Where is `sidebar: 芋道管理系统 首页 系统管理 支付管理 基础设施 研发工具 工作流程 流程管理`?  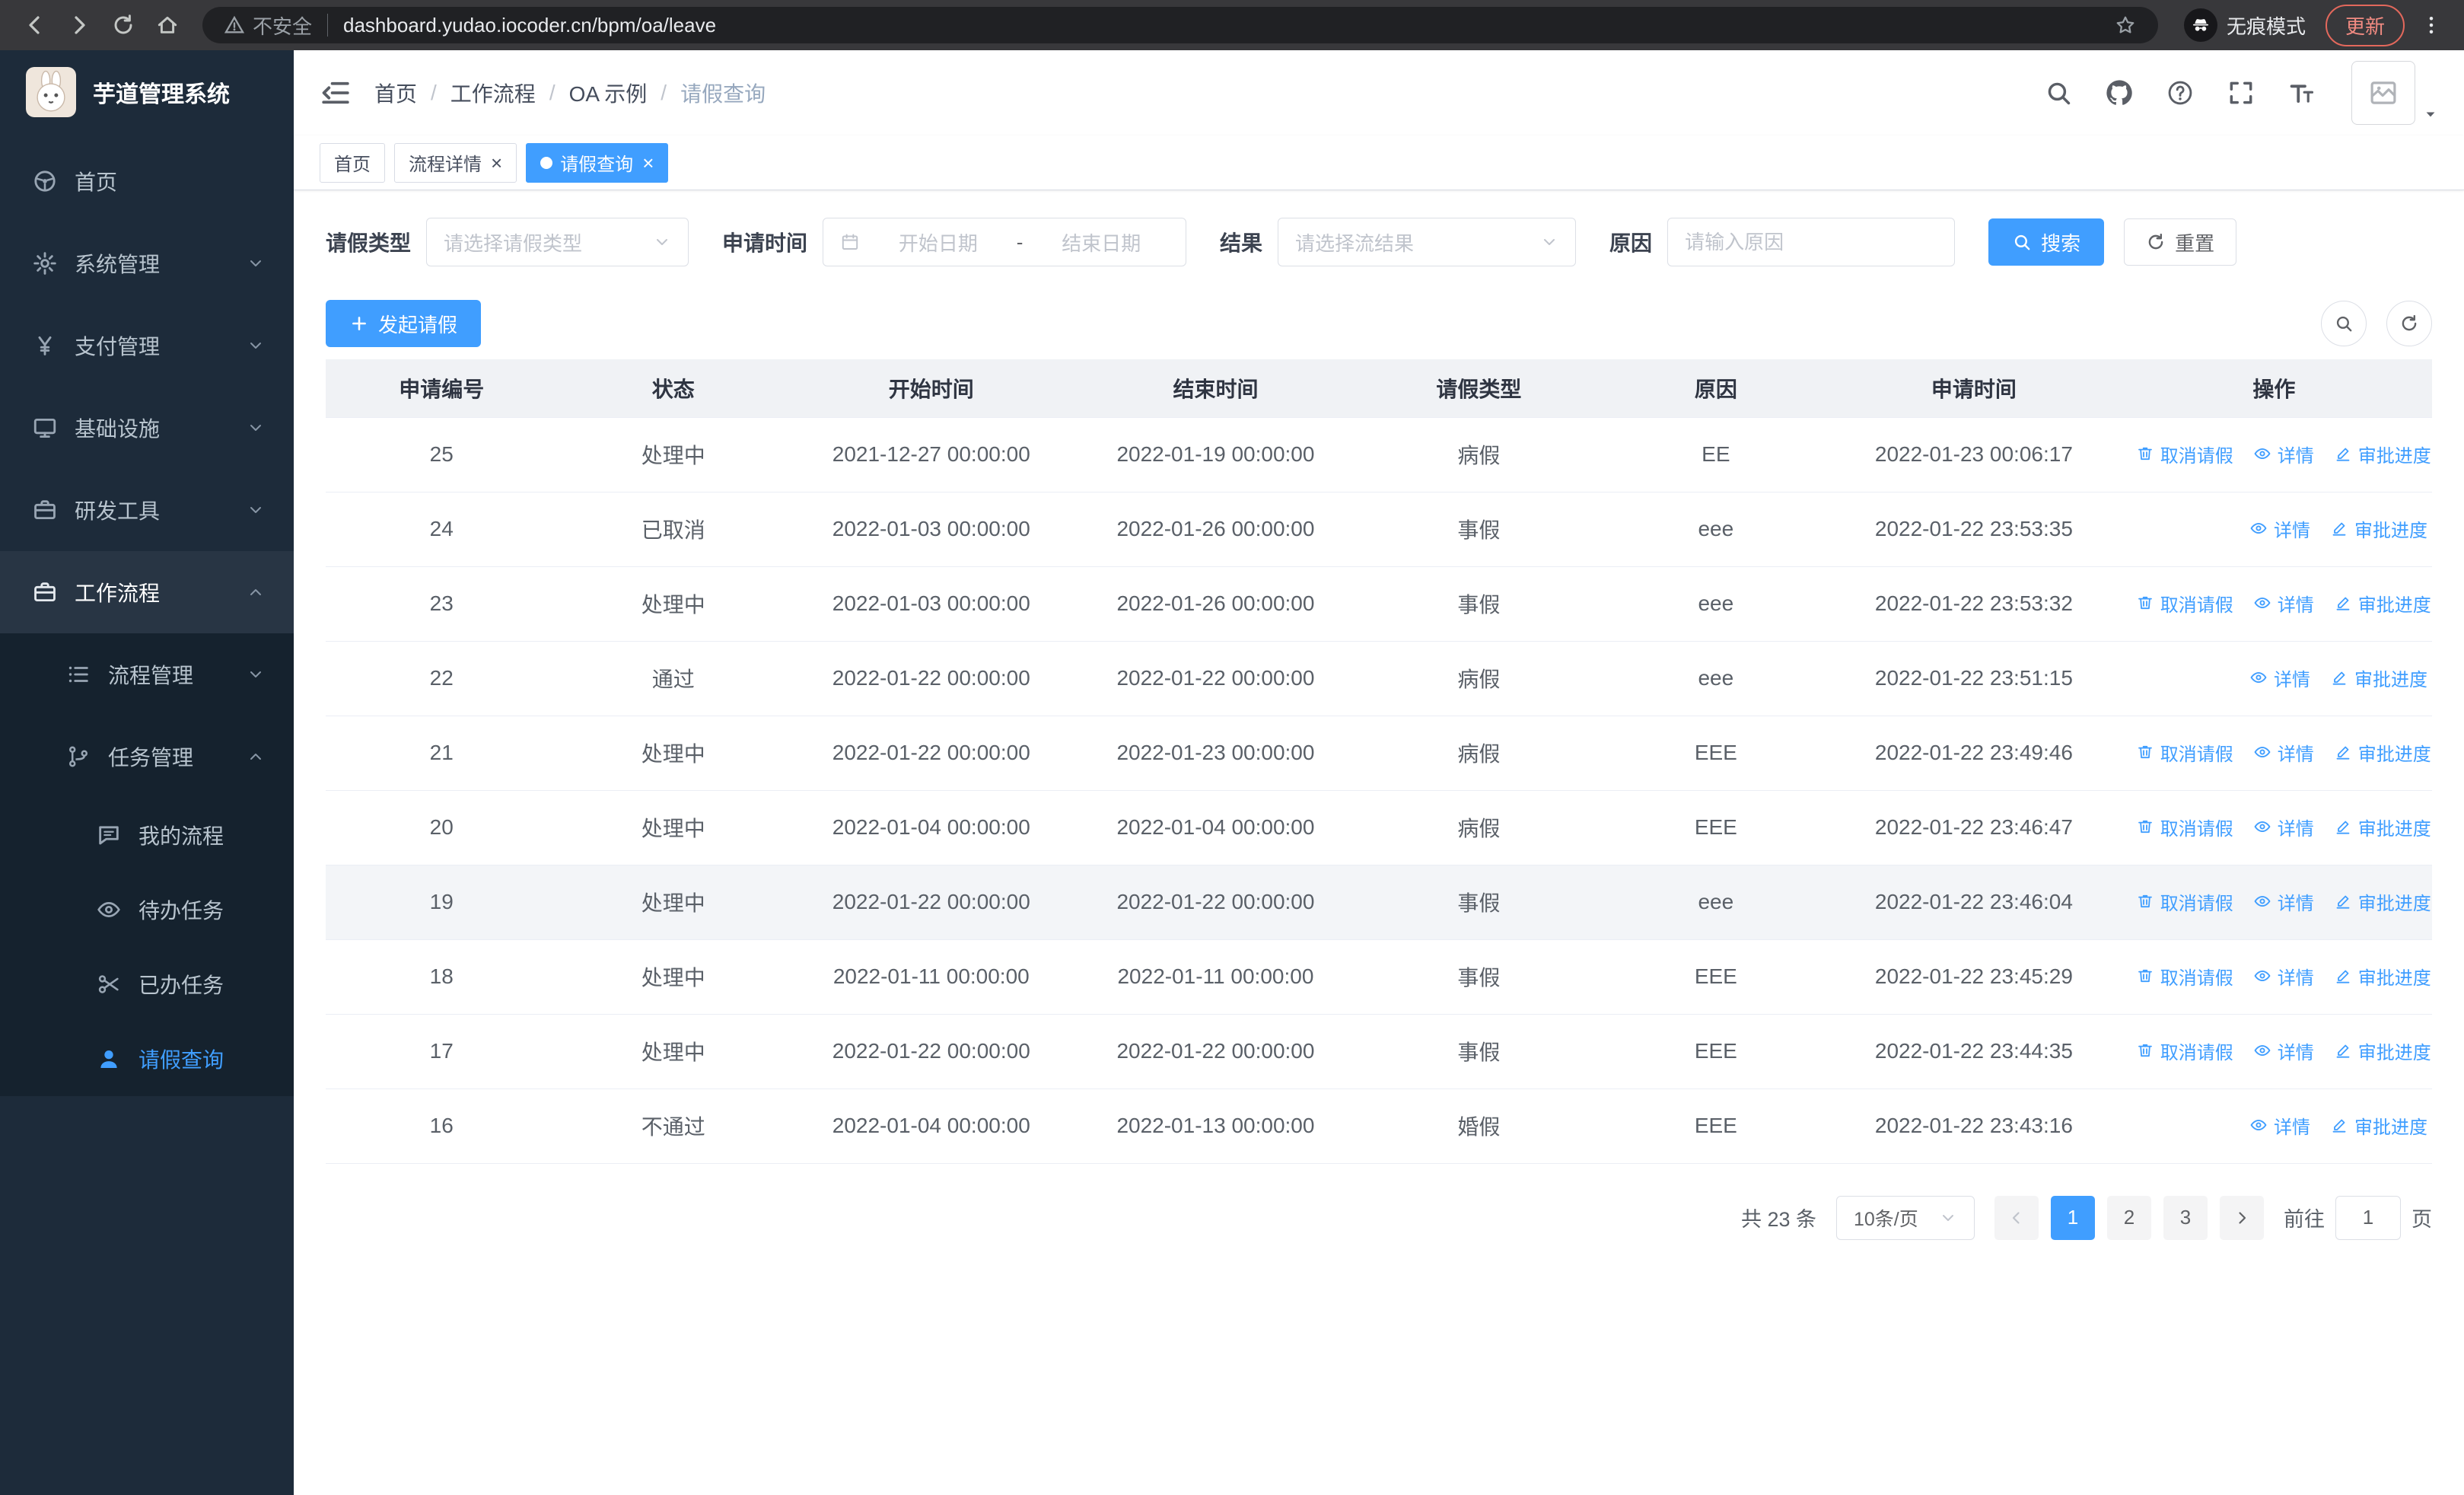
sidebar: 芋道管理系统 首页 系统管理 支付管理 基础设施 研发工具 工作流程 流程管理 is located at coordinates (147, 772).